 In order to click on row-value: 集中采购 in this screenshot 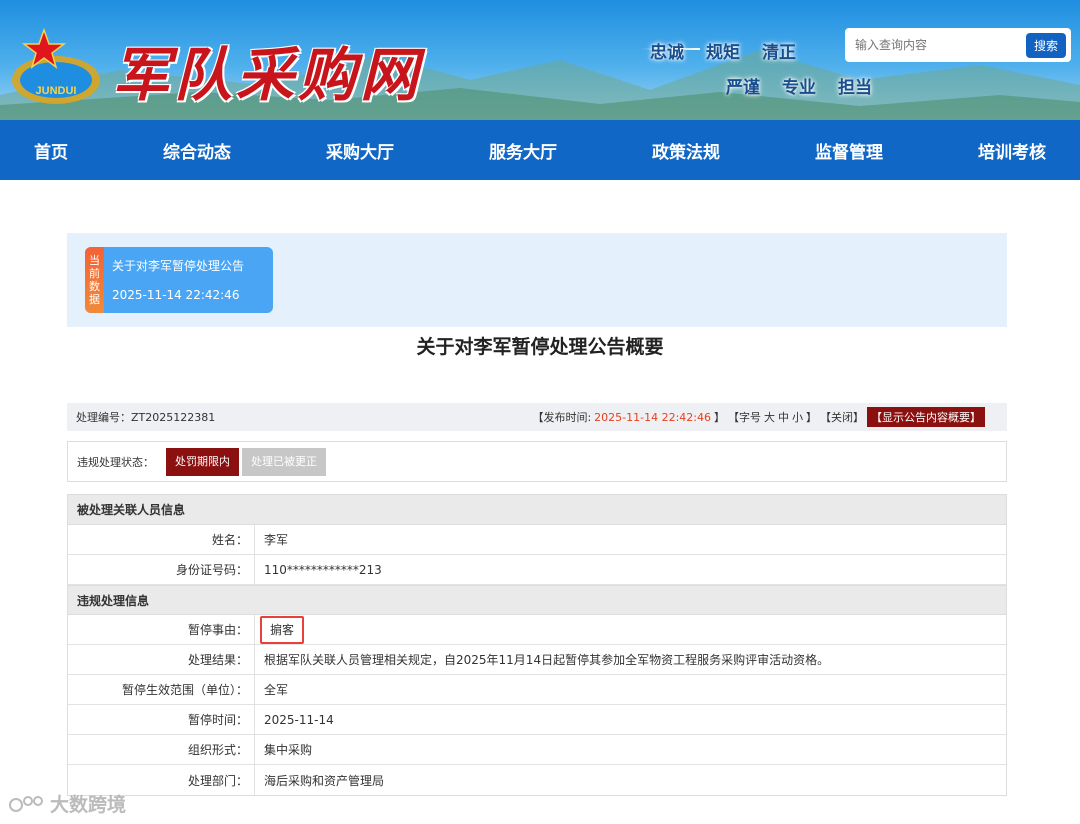, I will do `click(288, 750)`.